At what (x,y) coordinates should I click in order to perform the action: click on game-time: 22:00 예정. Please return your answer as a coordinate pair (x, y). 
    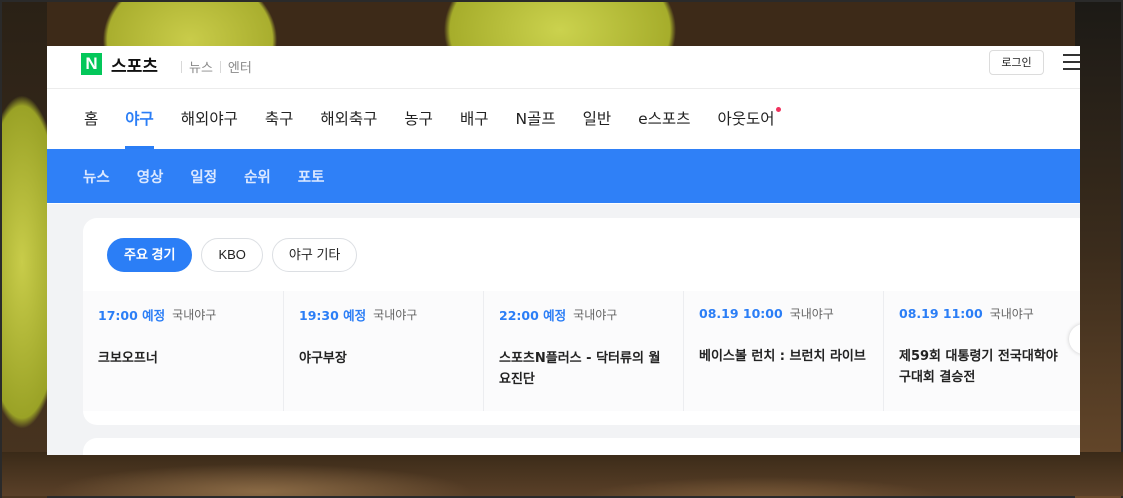
    Looking at the image, I should click on (533, 315).